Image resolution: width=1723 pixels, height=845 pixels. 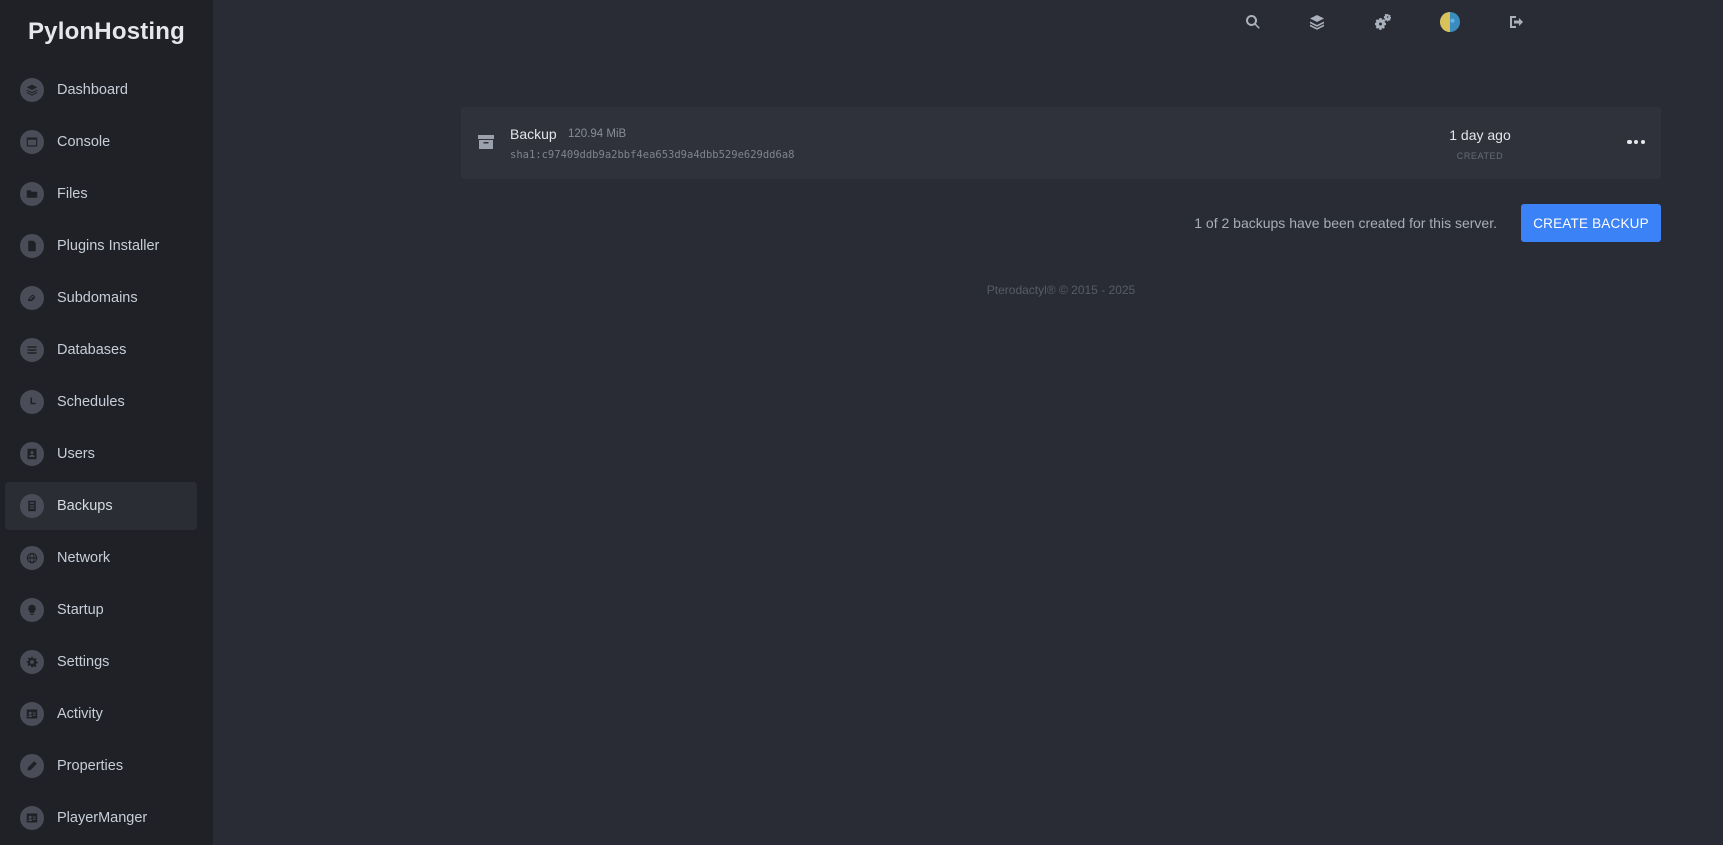 What do you see at coordinates (1061, 290) in the screenshot?
I see `copyright-text: Pterodactyl® © 2015 - 2025` at bounding box center [1061, 290].